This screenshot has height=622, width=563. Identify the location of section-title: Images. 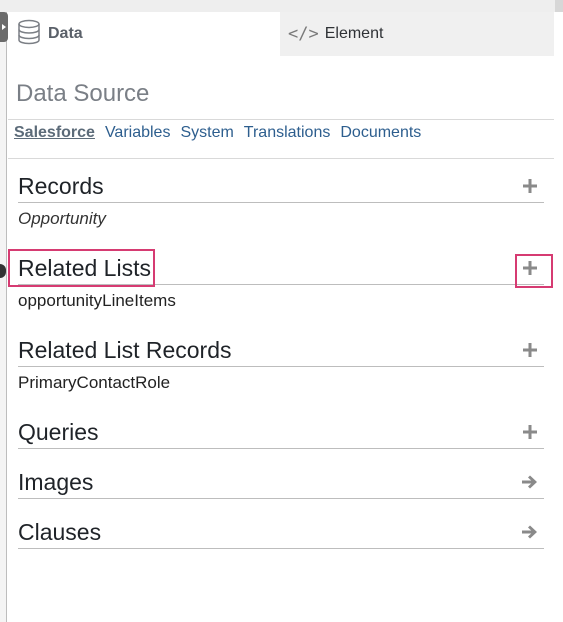
(56, 481).